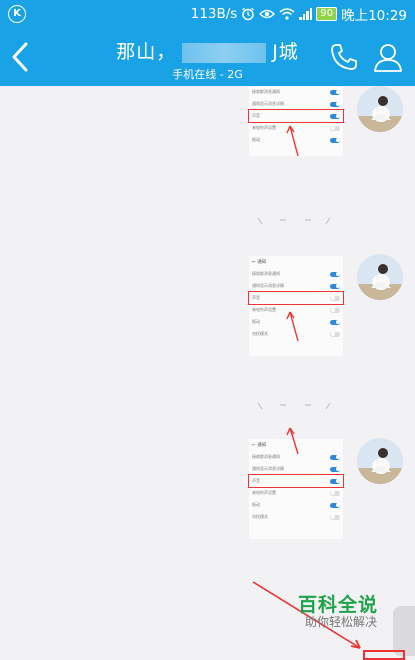  I want to click on clock: 晚上10:29, so click(374, 16).